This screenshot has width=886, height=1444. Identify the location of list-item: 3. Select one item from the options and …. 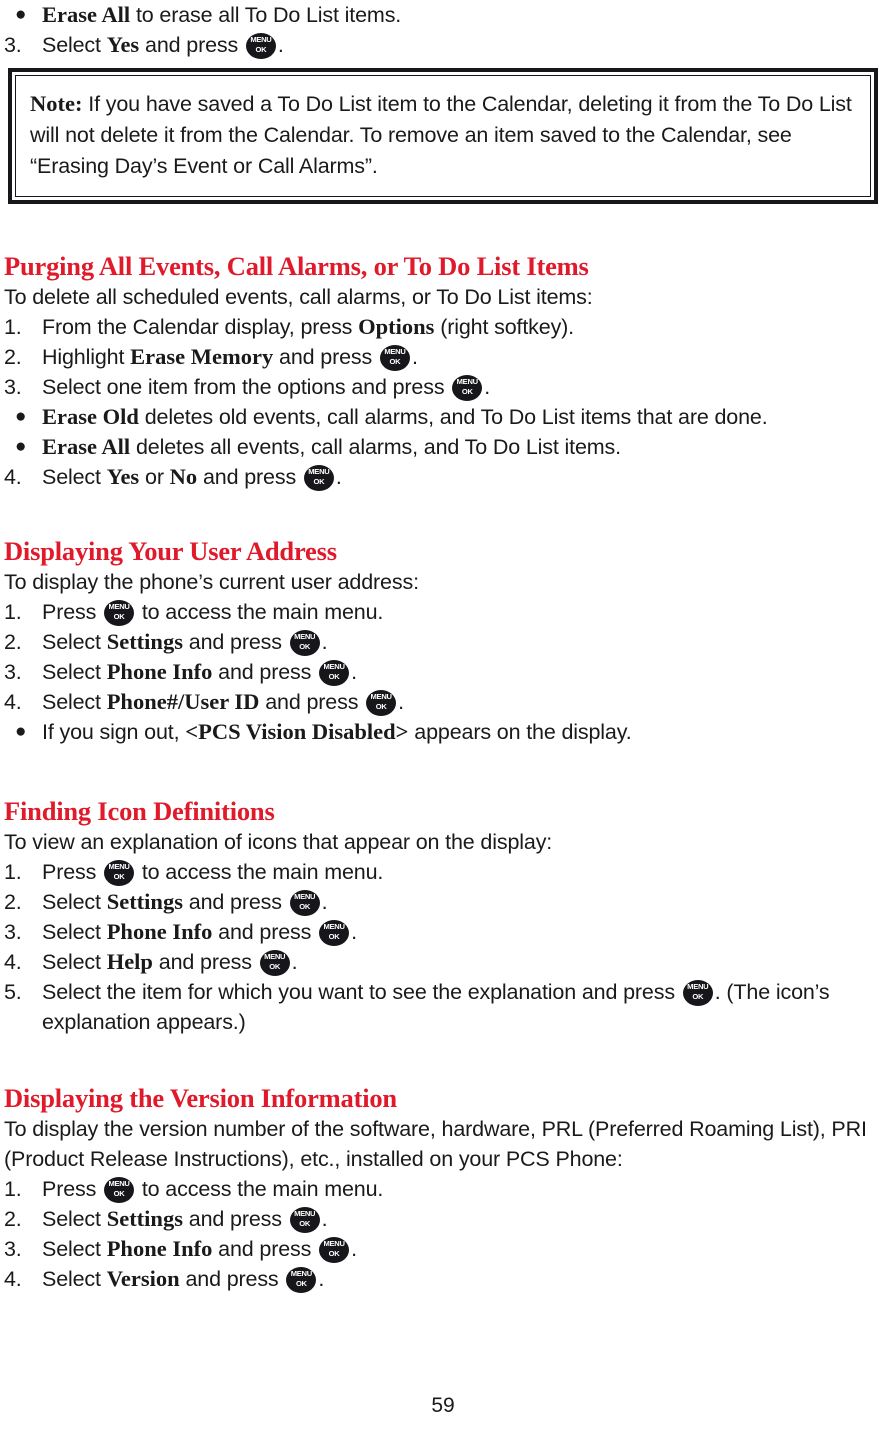
(443, 387).